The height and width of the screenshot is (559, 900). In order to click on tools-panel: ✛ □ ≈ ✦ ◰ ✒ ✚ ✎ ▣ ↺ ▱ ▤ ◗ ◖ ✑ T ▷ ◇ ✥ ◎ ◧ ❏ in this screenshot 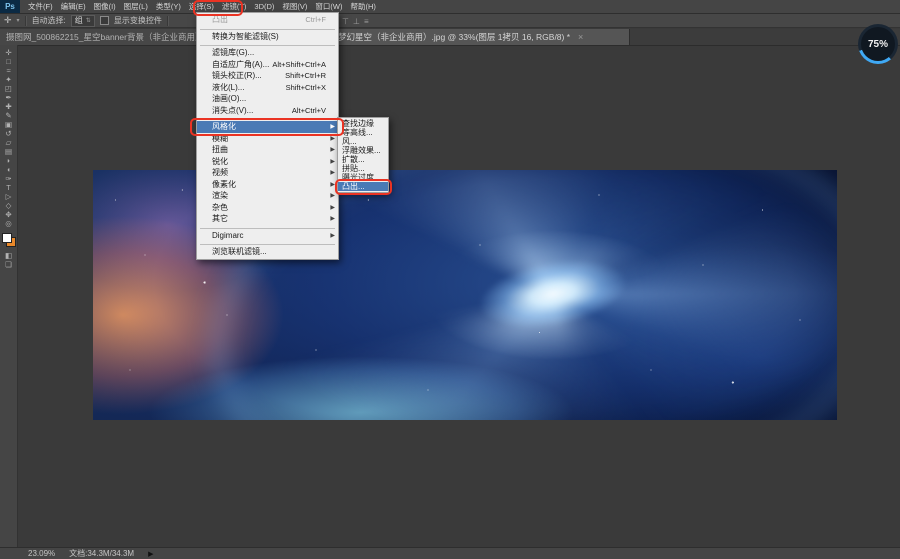, I will do `click(9, 296)`.